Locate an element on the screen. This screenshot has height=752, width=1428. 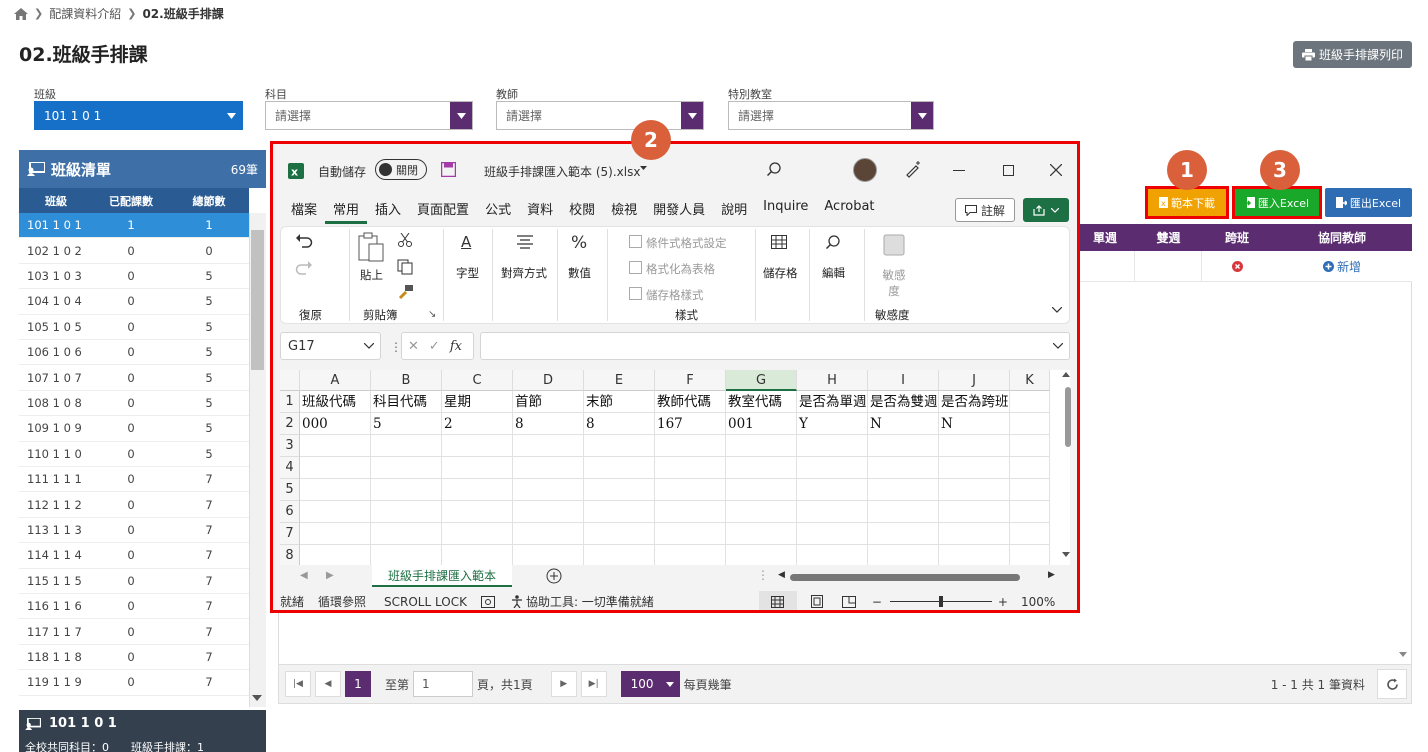
class-list-item: 108 1 0 805 is located at coordinates (134, 404).